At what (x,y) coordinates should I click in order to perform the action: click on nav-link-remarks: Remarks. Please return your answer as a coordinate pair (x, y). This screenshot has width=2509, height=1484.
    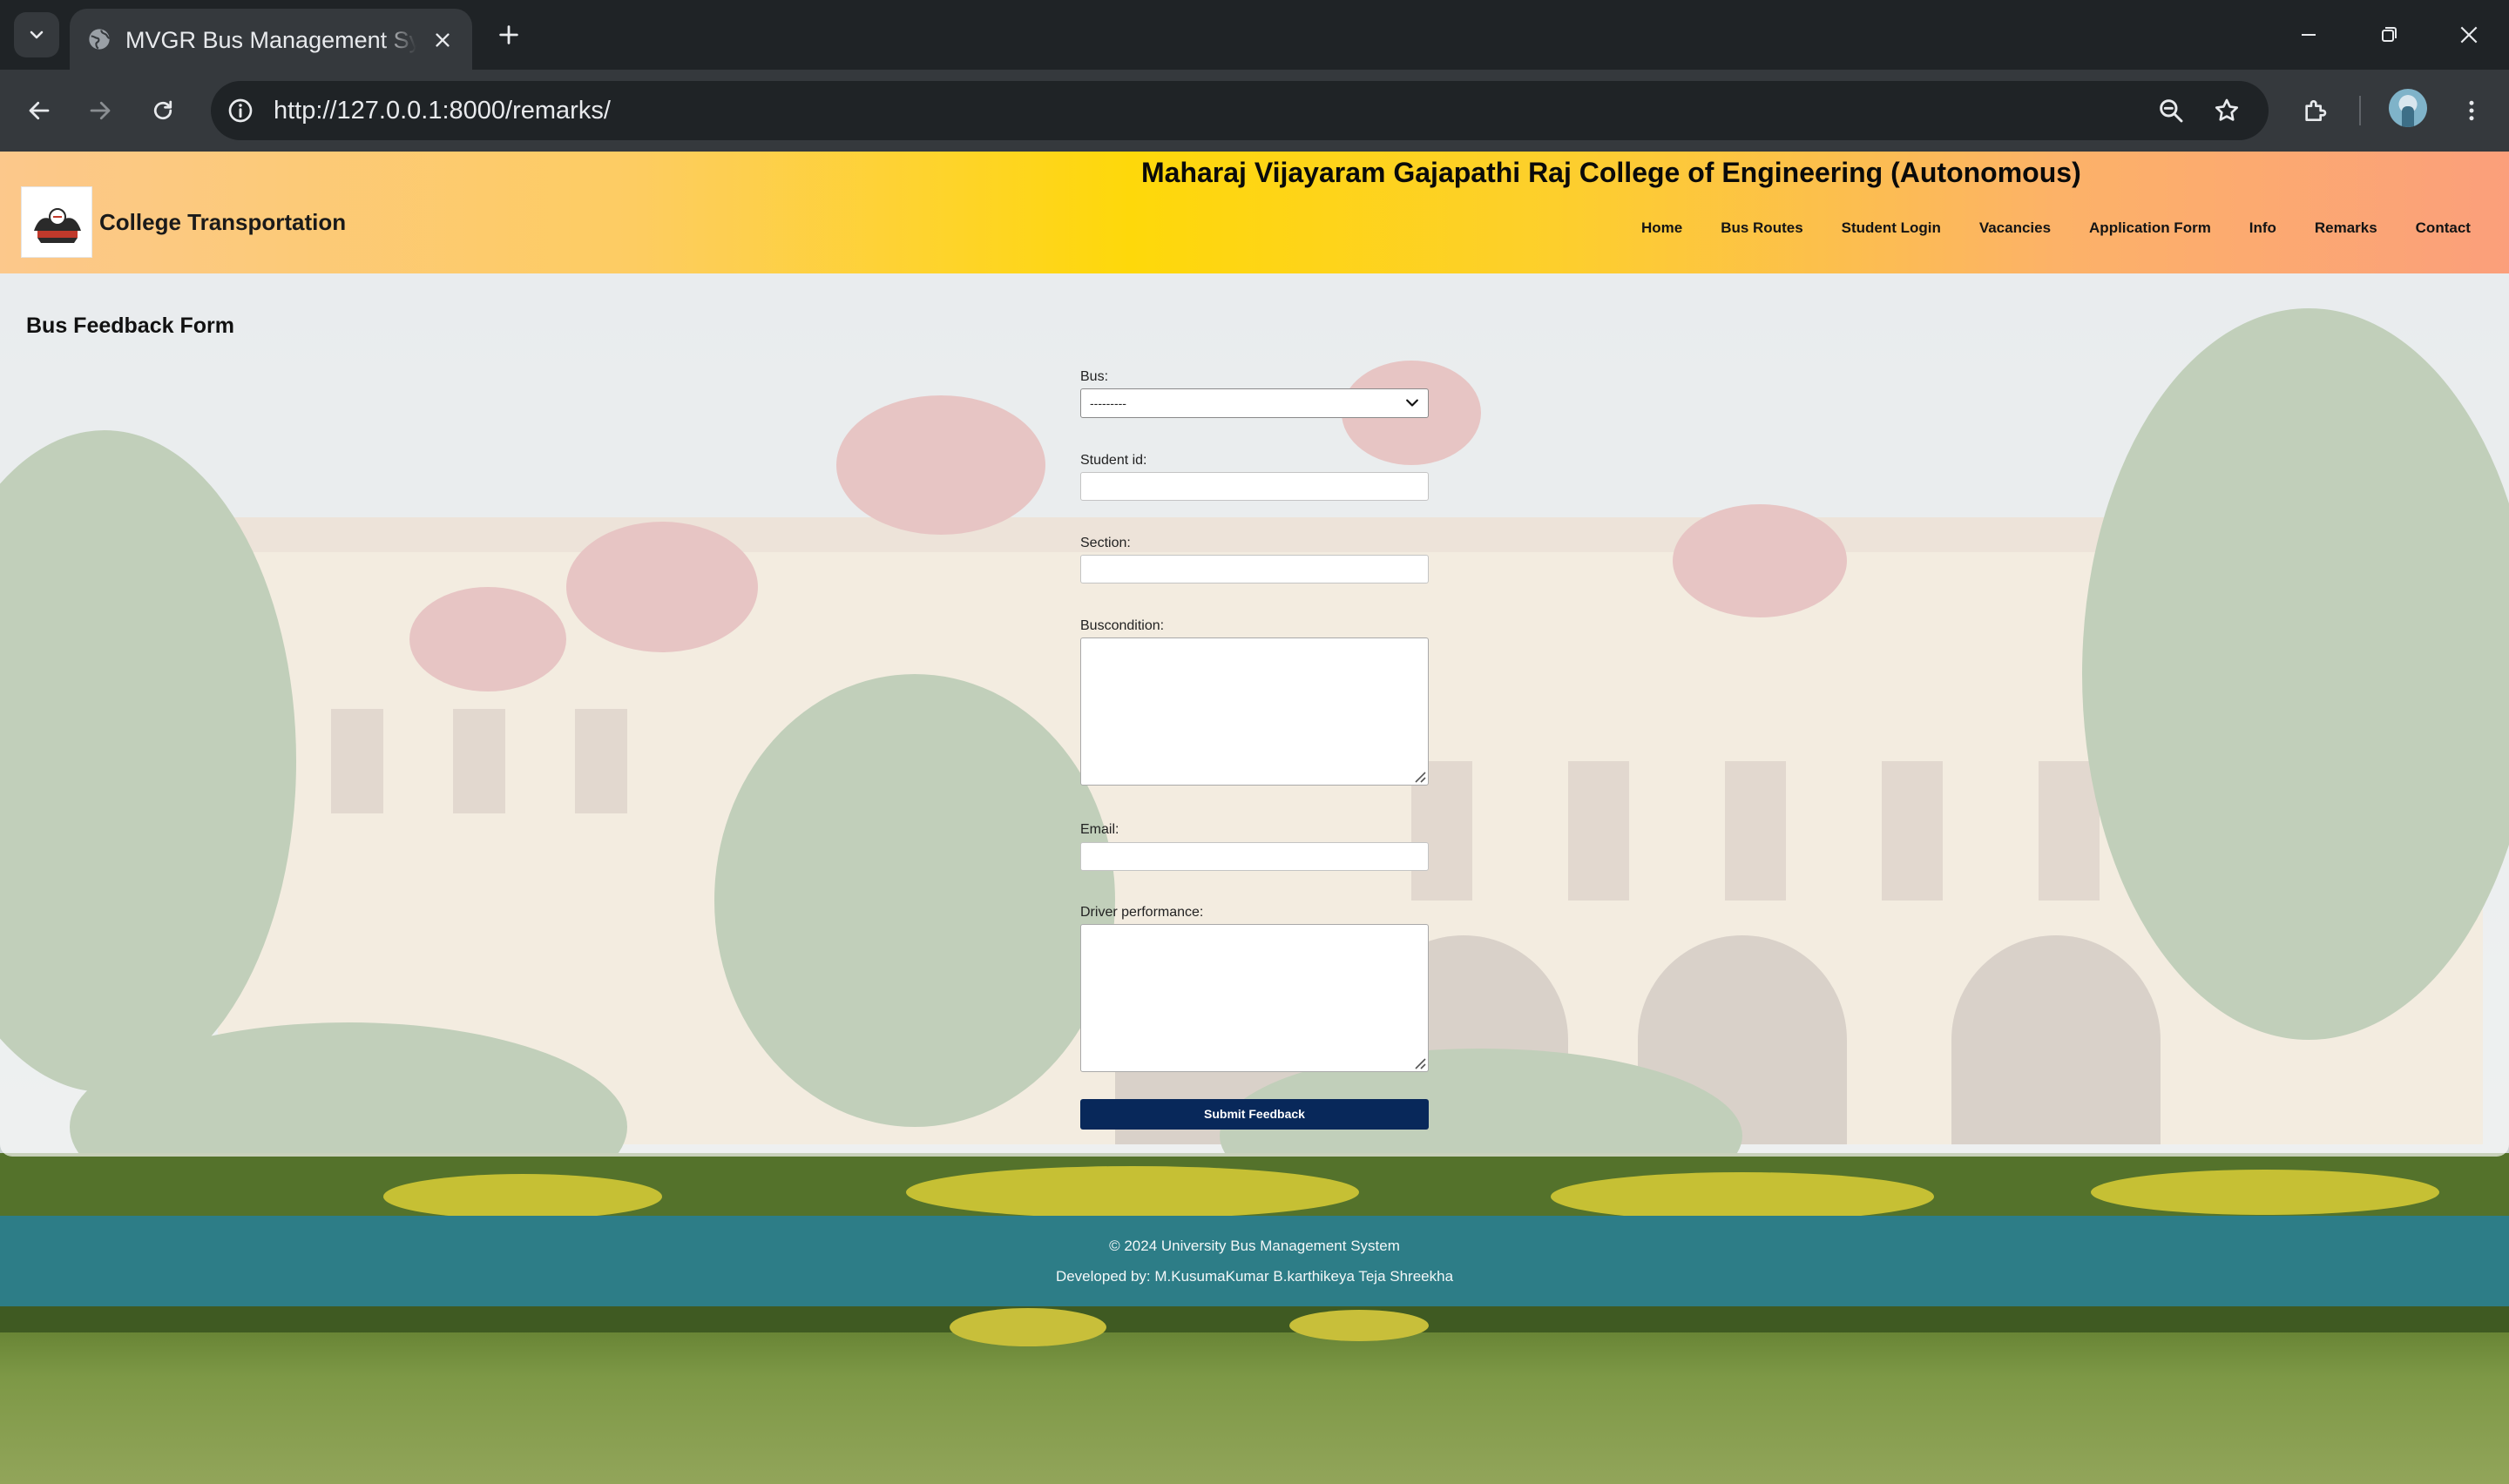
    Looking at the image, I should click on (2346, 228).